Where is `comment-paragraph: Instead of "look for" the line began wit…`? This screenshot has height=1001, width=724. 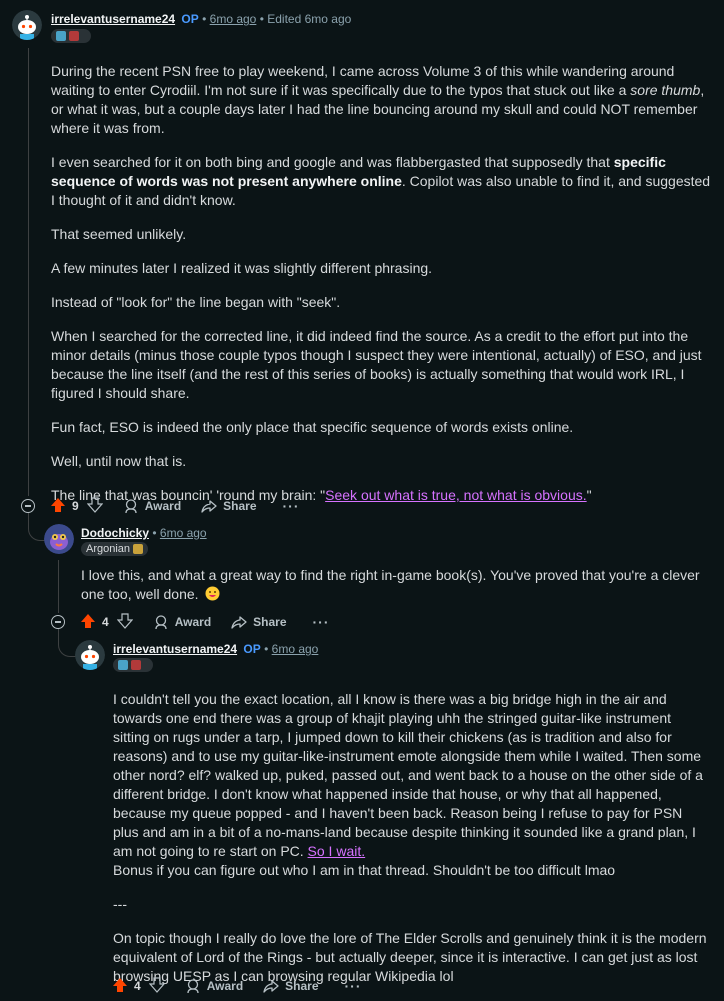 comment-paragraph: Instead of "look for" the line began wit… is located at coordinates (196, 302).